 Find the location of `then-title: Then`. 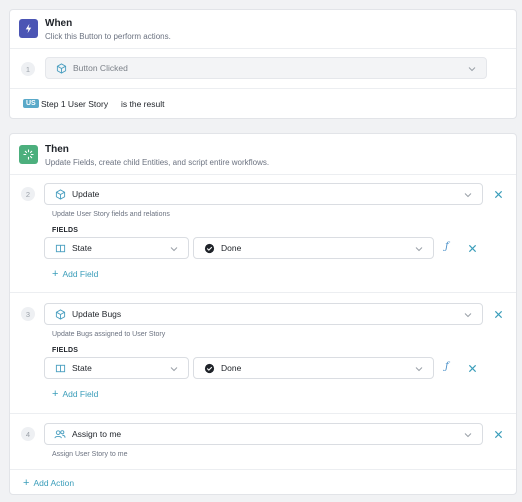

then-title: Then is located at coordinates (57, 149).